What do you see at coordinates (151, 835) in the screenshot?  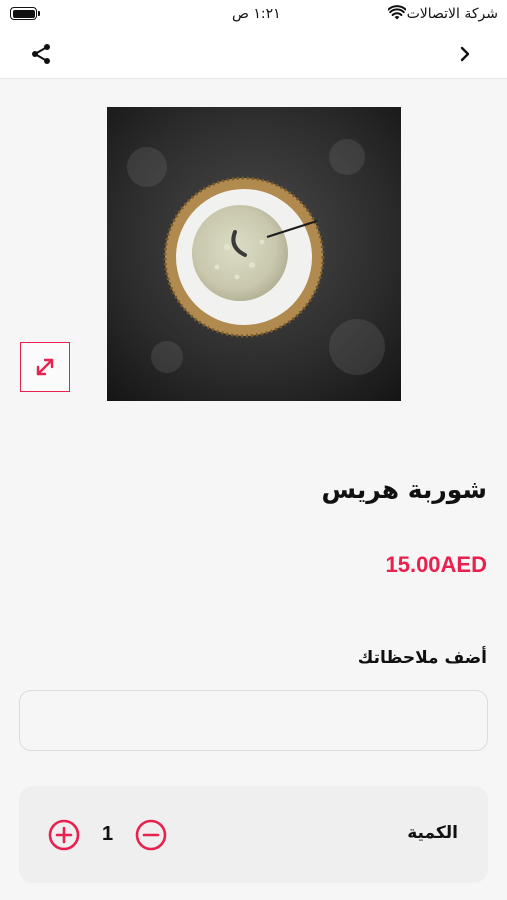 I see `minus-circle-icon` at bounding box center [151, 835].